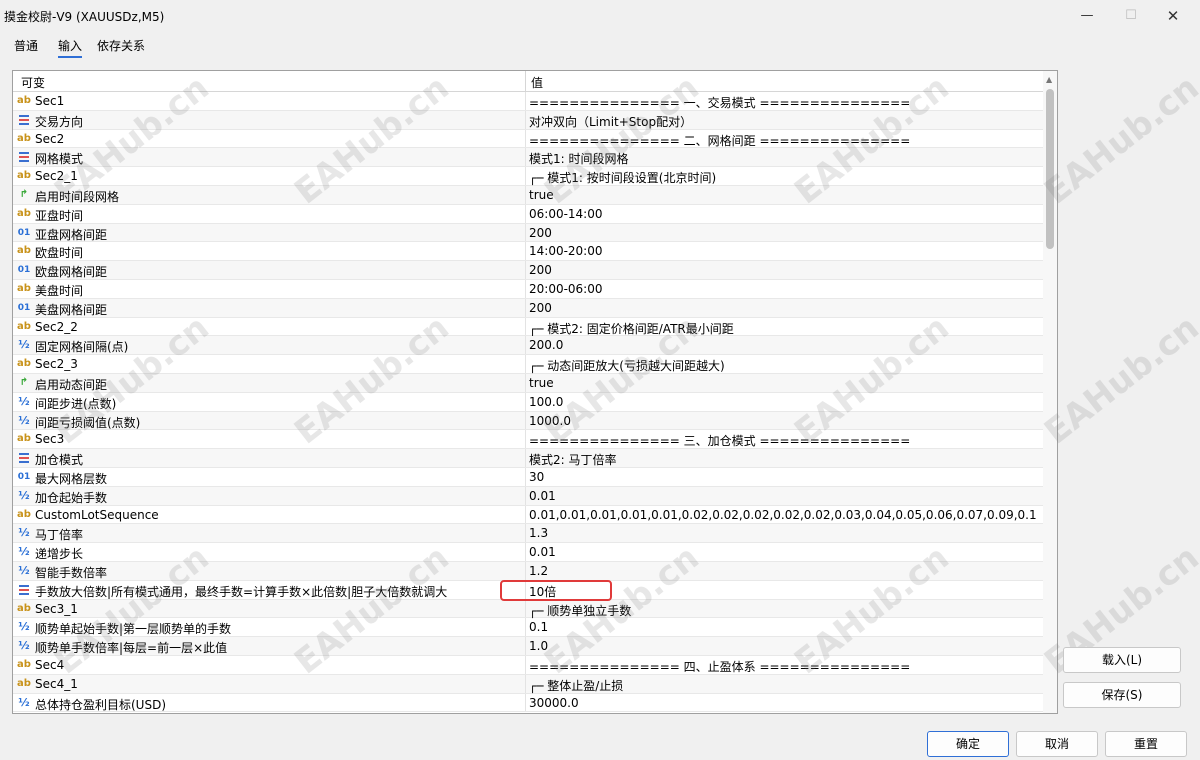 The width and height of the screenshot is (1200, 760). What do you see at coordinates (1049, 79) in the screenshot?
I see `scroll-up-icon: ▲` at bounding box center [1049, 79].